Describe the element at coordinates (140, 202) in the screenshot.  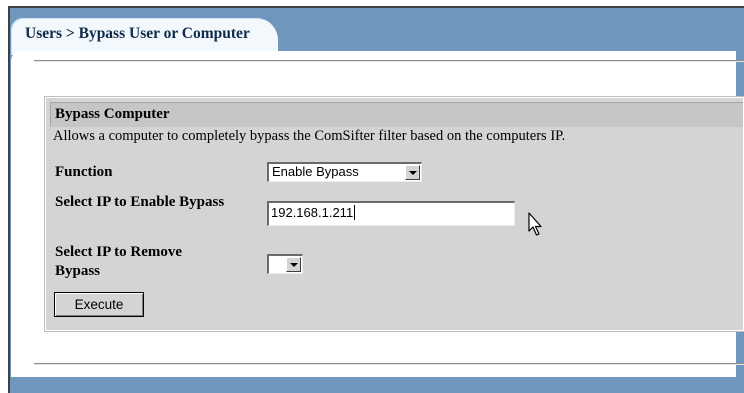
I see `enable-ip-label: Select IP to Enable Bypass` at that location.